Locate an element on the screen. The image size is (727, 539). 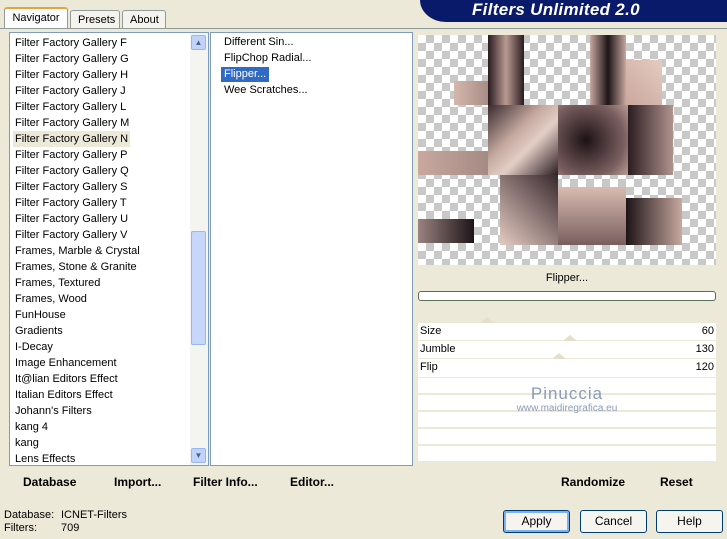
scroll-thumb is located at coordinates (198, 288).